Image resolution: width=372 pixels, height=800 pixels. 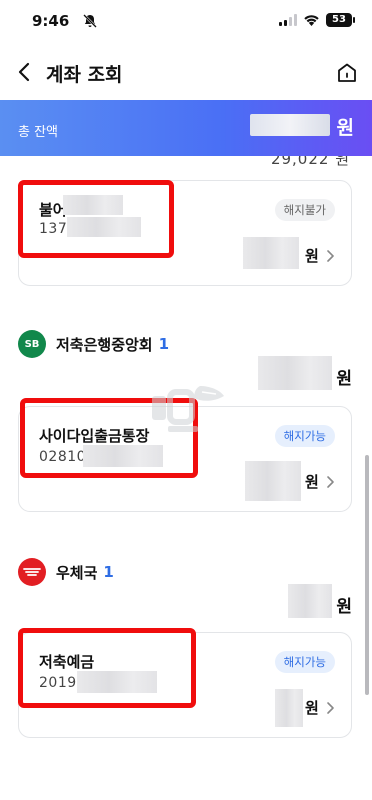 I want to click on wifi-icon, so click(x=311, y=20).